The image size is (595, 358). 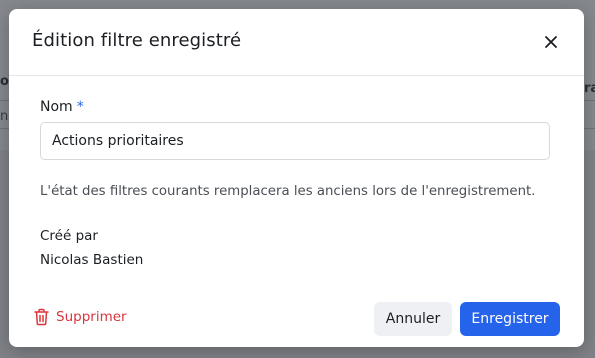 I want to click on created-by-label: Créé par, so click(x=69, y=236).